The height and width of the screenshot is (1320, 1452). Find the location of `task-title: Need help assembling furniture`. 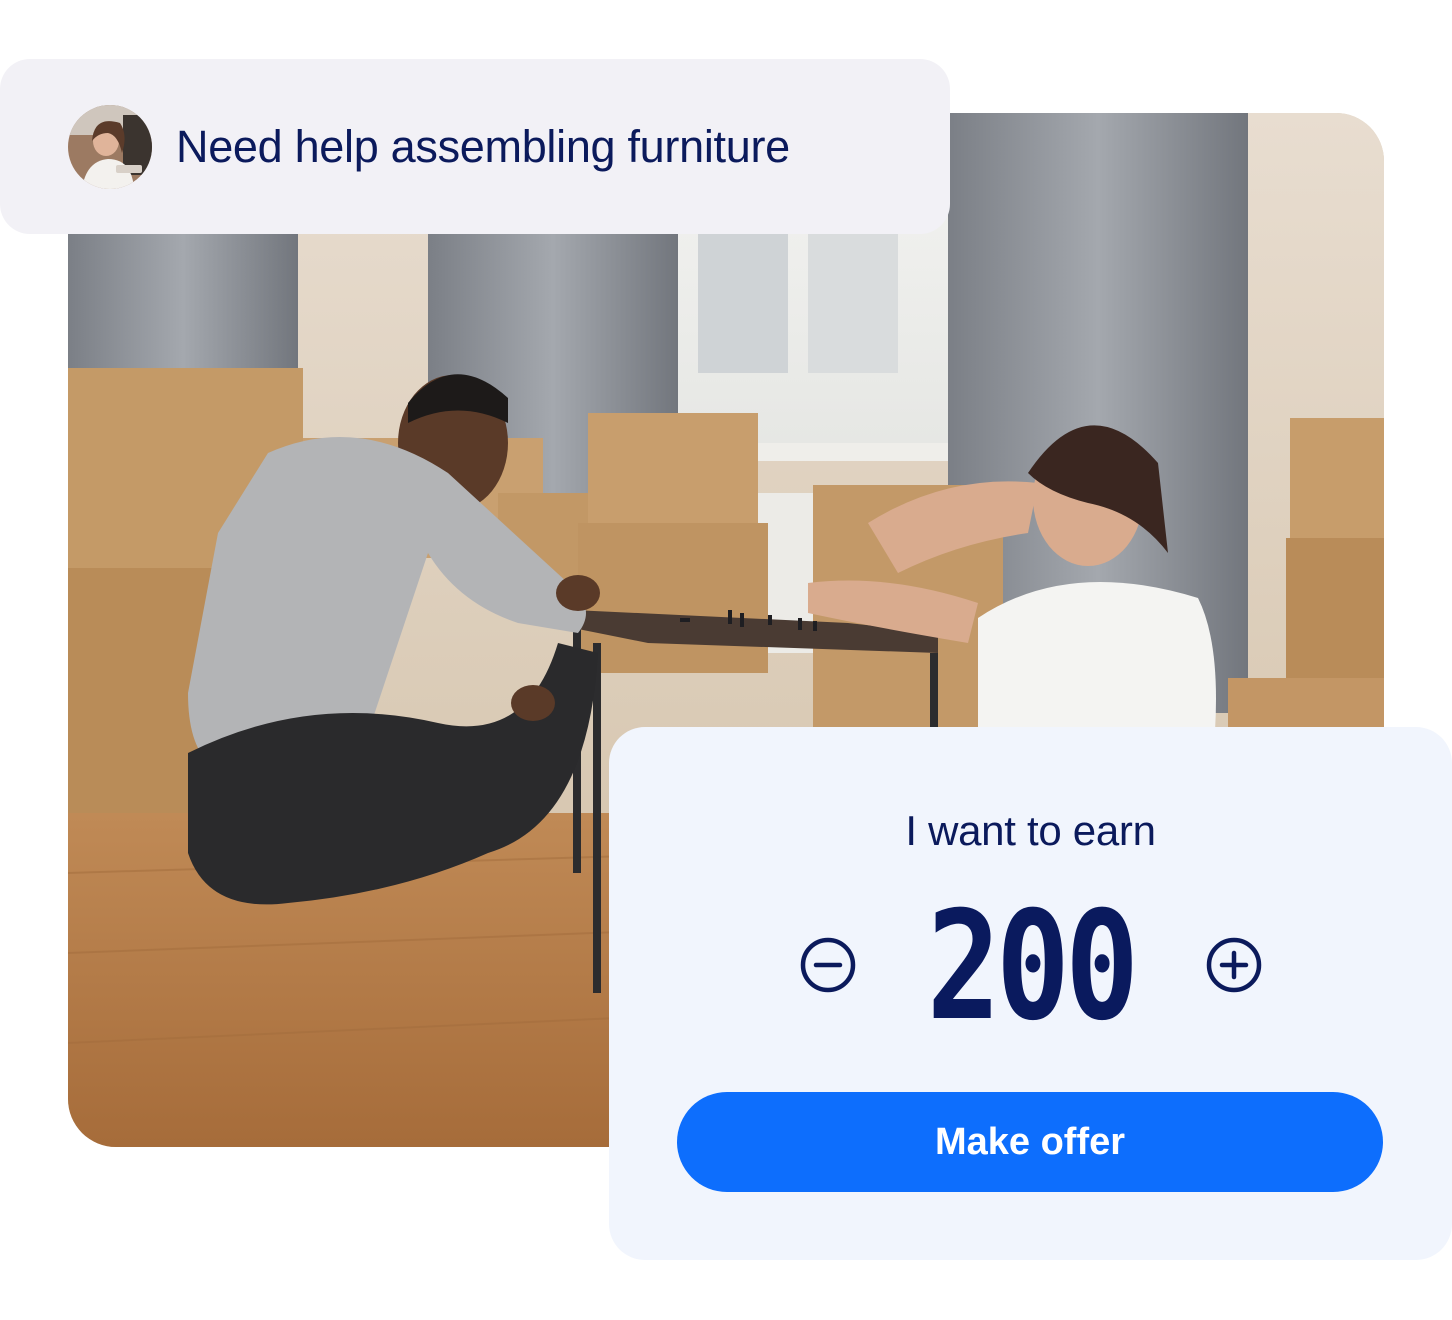

task-title: Need help assembling furniture is located at coordinates (483, 146).